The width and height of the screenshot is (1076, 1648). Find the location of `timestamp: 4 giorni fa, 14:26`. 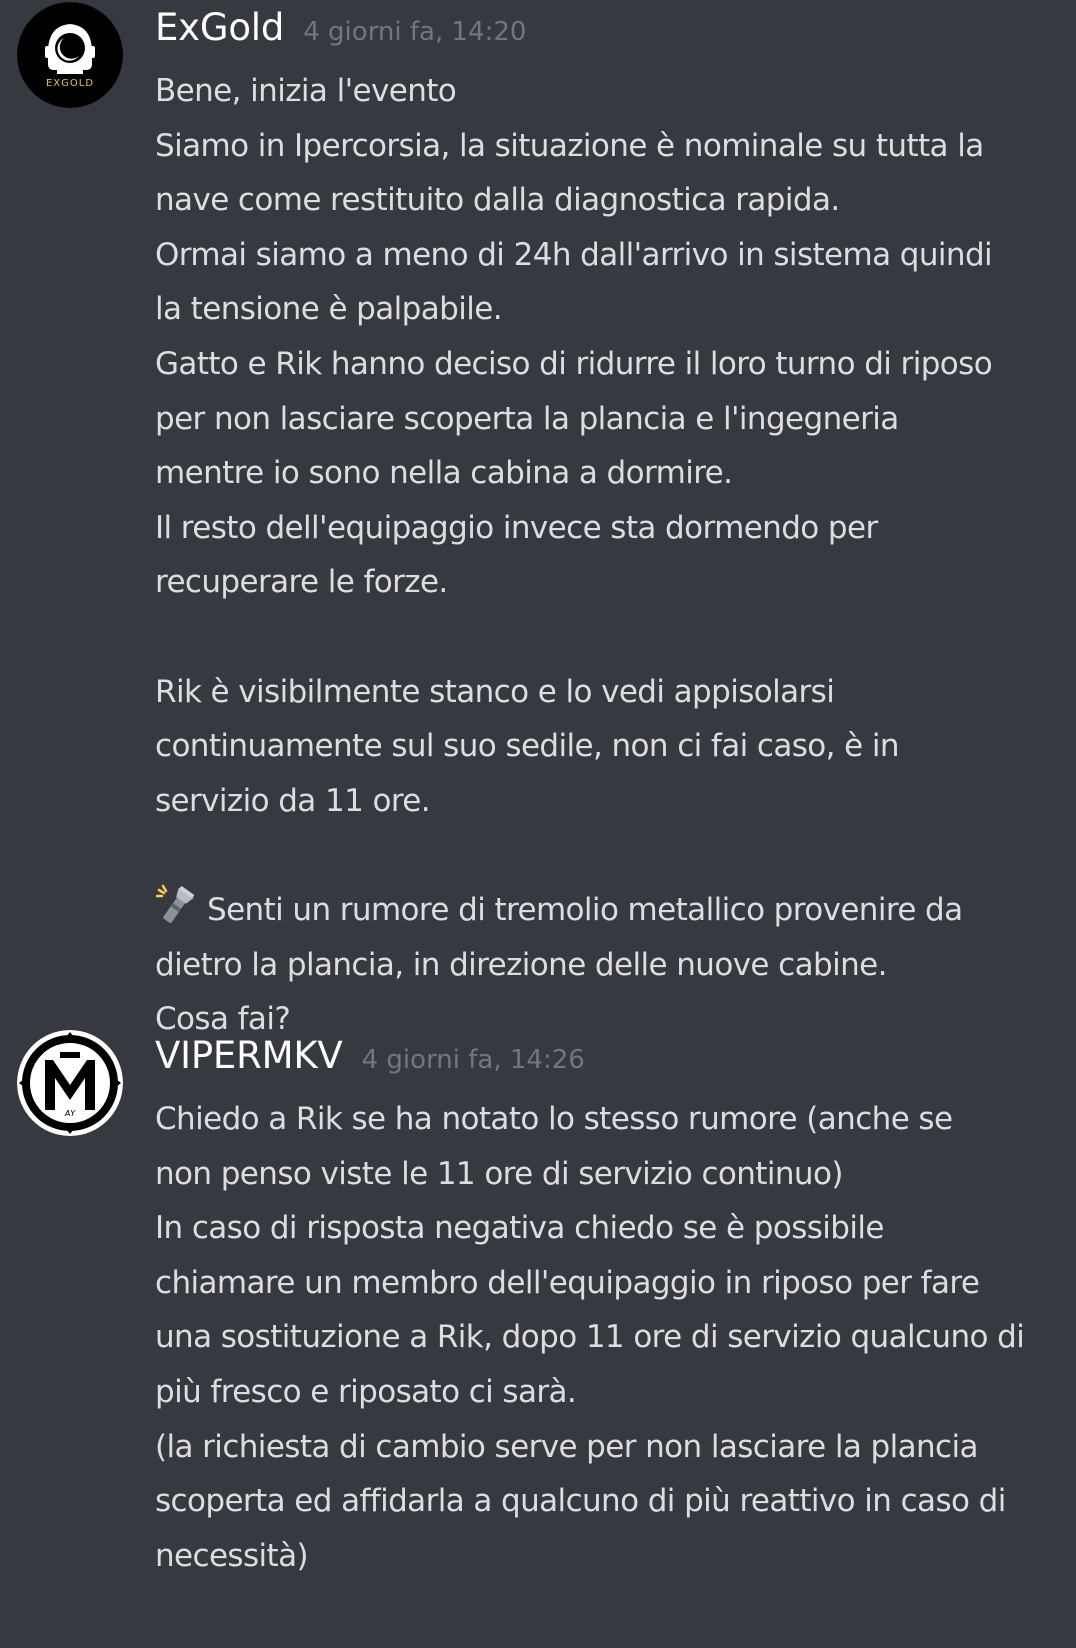

timestamp: 4 giorni fa, 14:26 is located at coordinates (473, 1060).